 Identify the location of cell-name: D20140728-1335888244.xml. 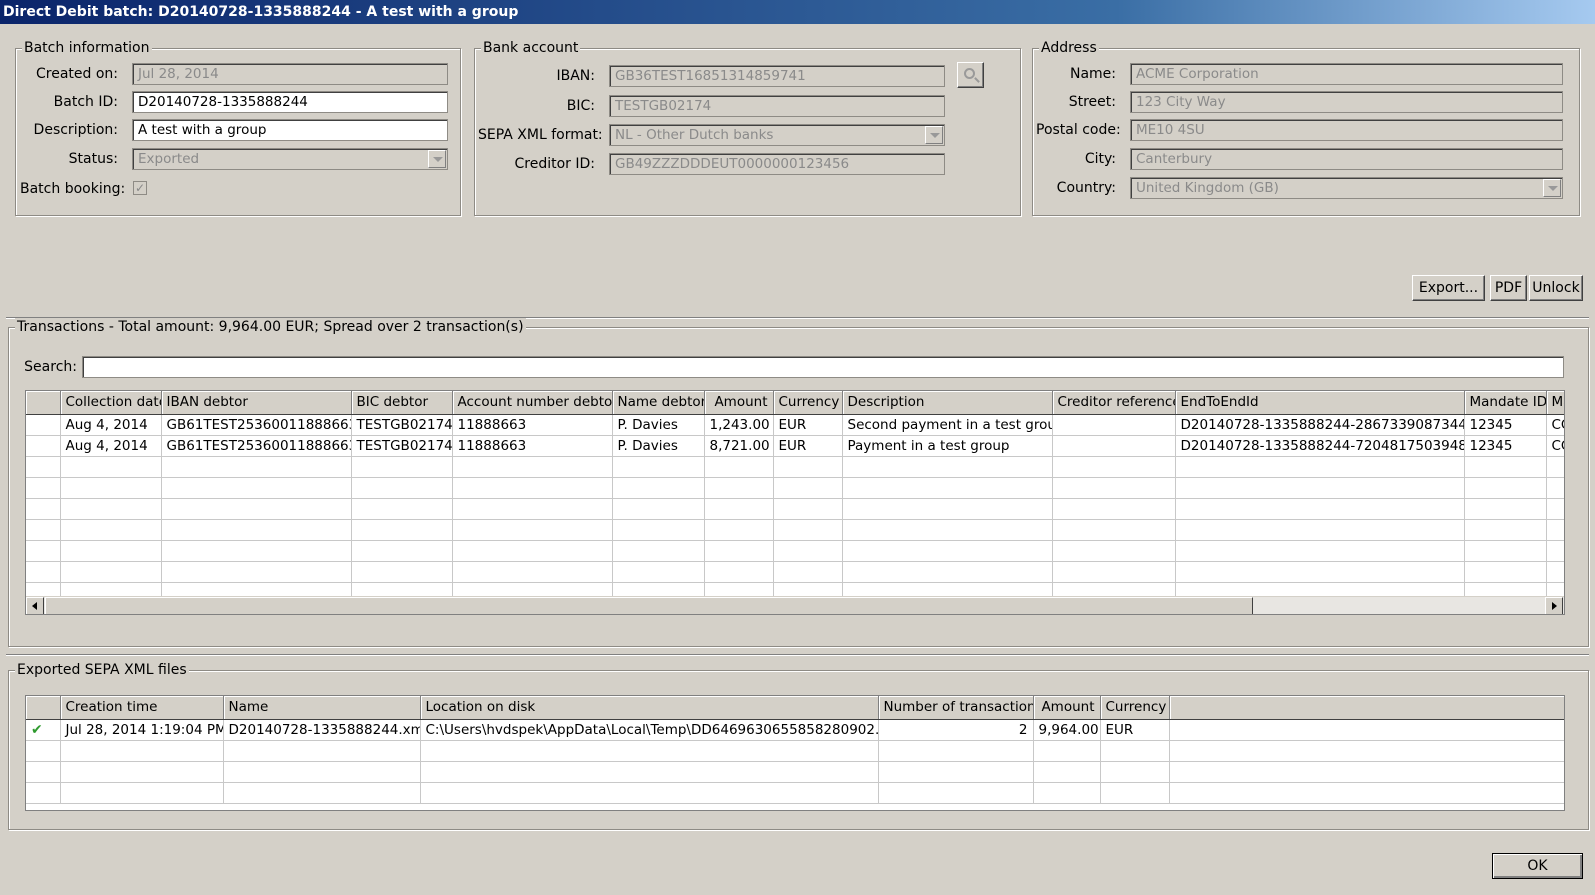
(322, 730).